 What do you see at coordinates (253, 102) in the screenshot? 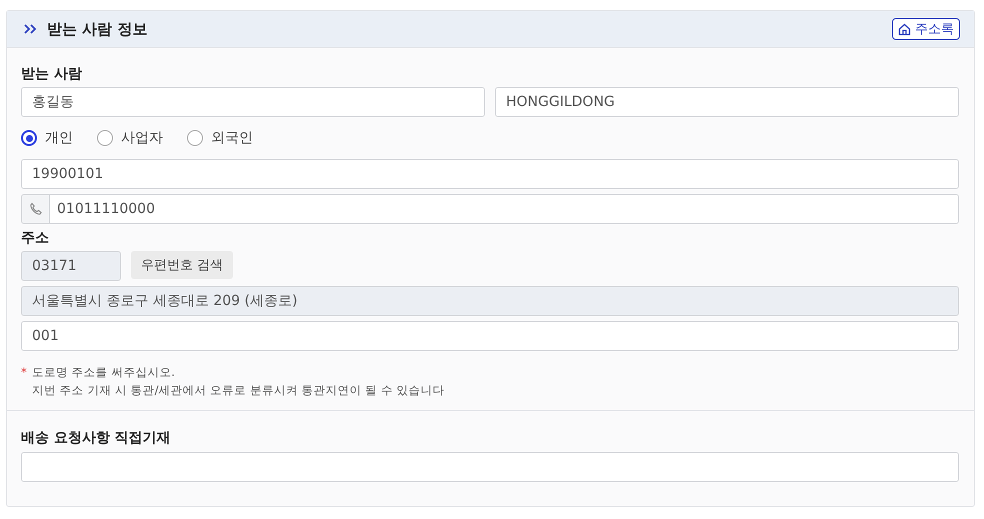
I see `name-field: 홍길동` at bounding box center [253, 102].